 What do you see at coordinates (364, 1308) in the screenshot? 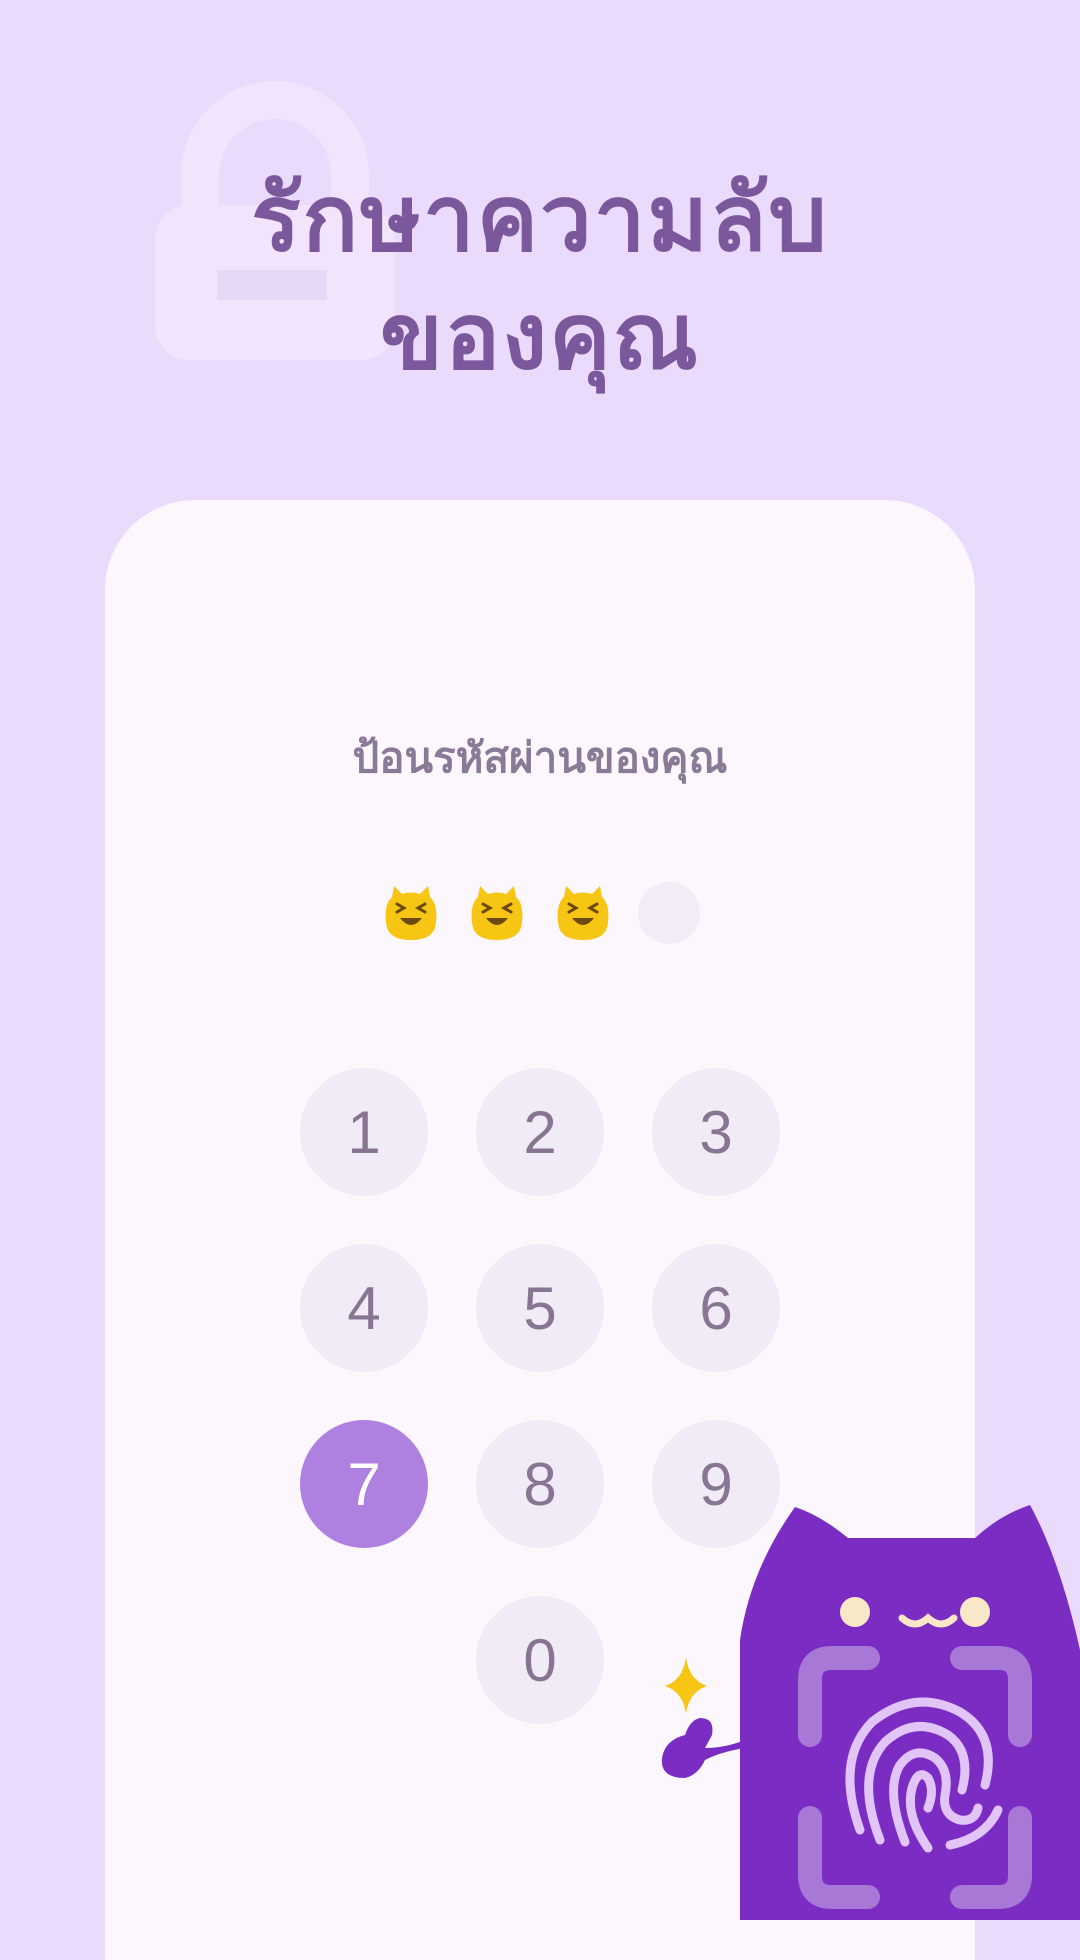
I see `key-4: 4` at bounding box center [364, 1308].